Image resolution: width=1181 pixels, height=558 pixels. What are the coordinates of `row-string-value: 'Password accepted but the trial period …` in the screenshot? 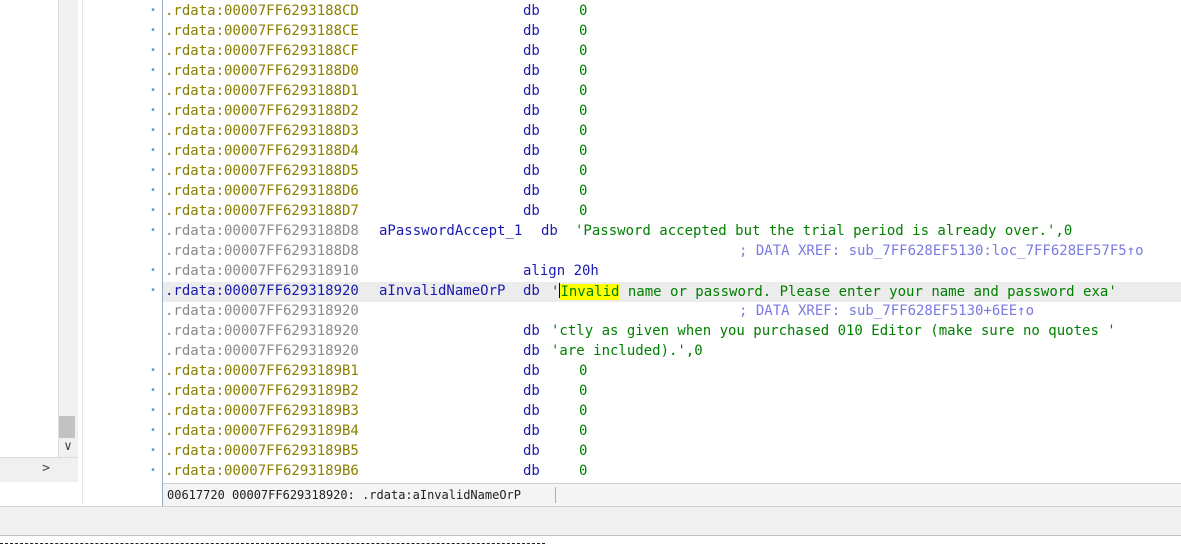 It's located at (824, 231).